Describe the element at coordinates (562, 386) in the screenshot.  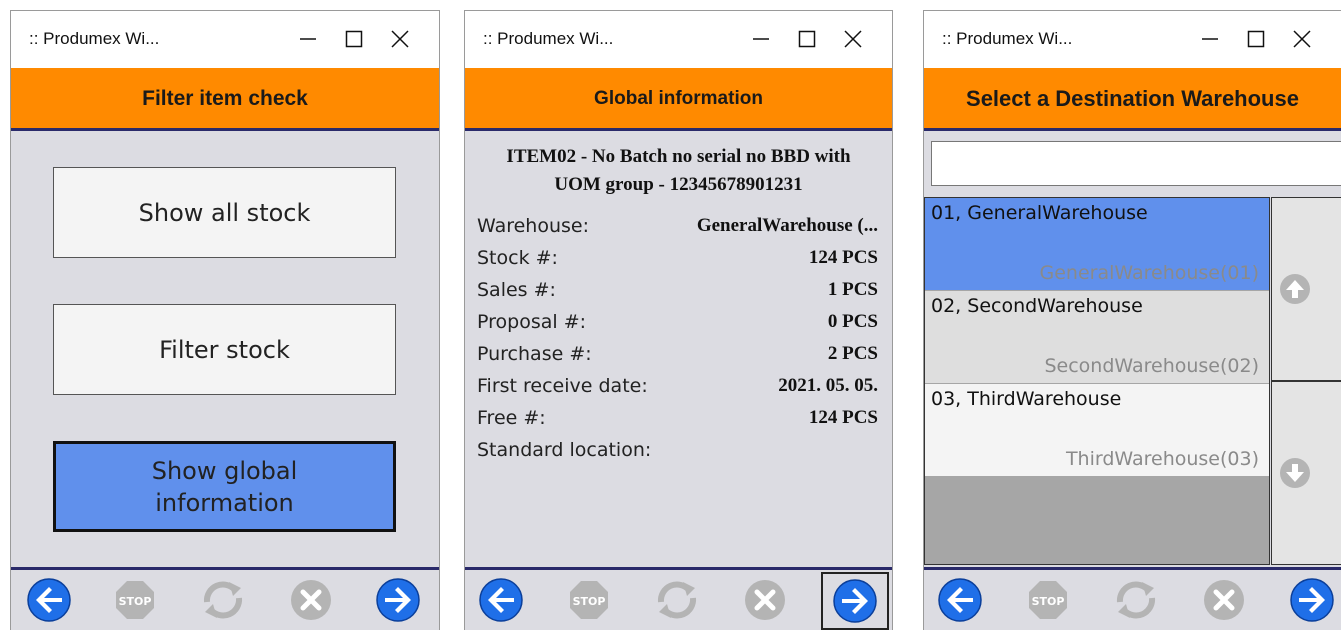
I see `info-label: First receive date:` at that location.